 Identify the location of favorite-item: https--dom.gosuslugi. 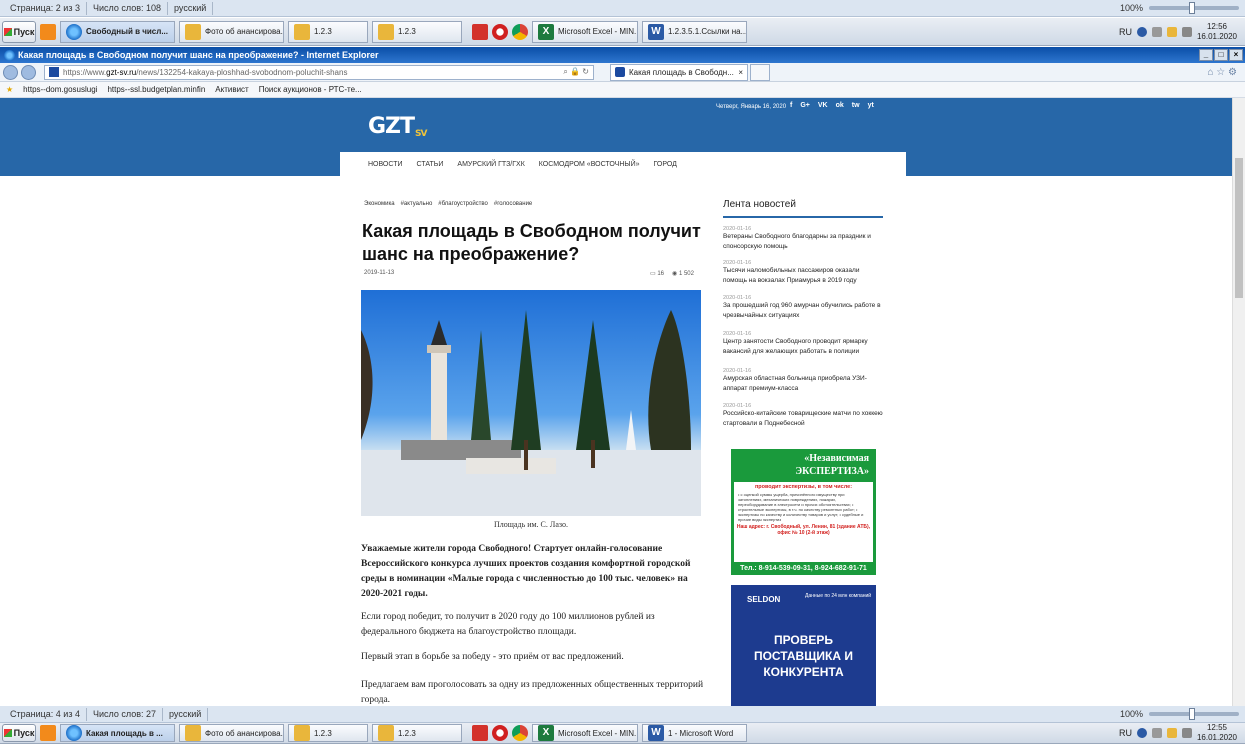
(60, 89).